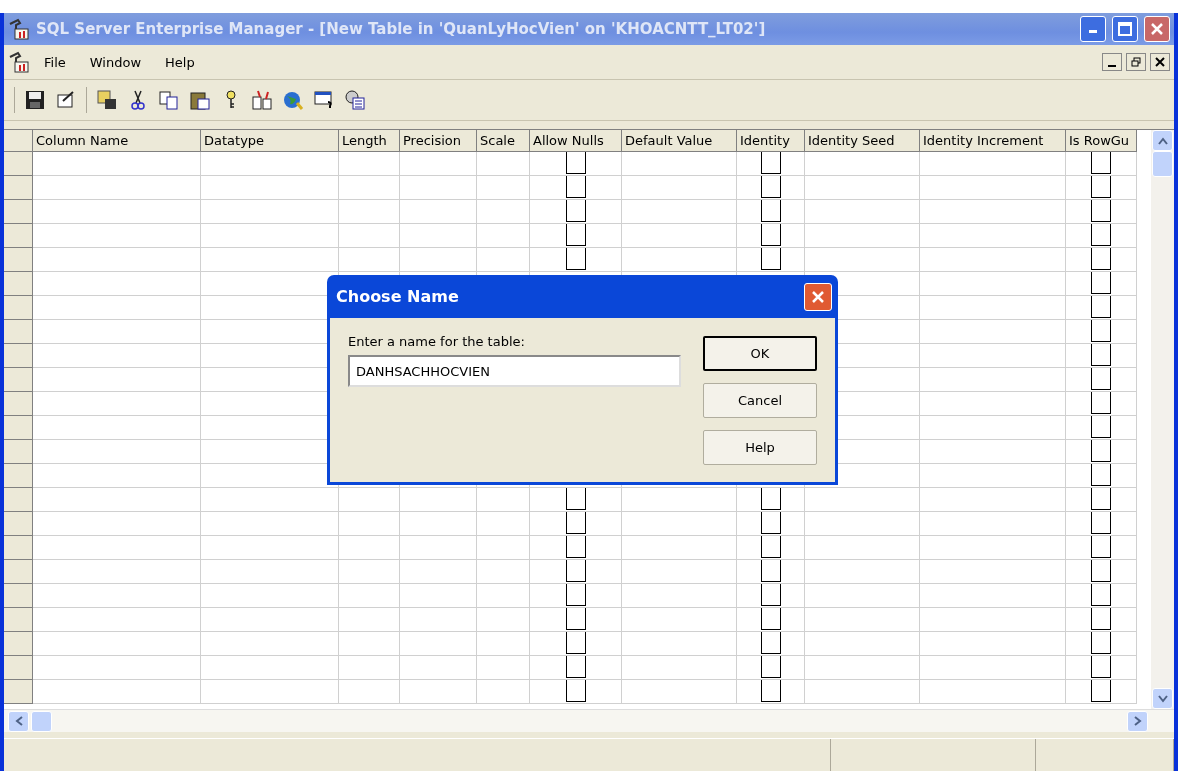 This screenshot has height=771, width=1178. What do you see at coordinates (169, 100) in the screenshot?
I see `copy-icon` at bounding box center [169, 100].